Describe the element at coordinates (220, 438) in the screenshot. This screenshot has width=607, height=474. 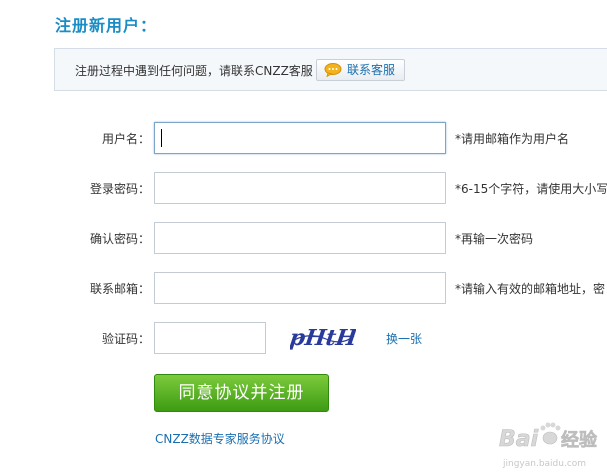
I see `service-agreement-link: CNZZ数据专家服务协议` at that location.